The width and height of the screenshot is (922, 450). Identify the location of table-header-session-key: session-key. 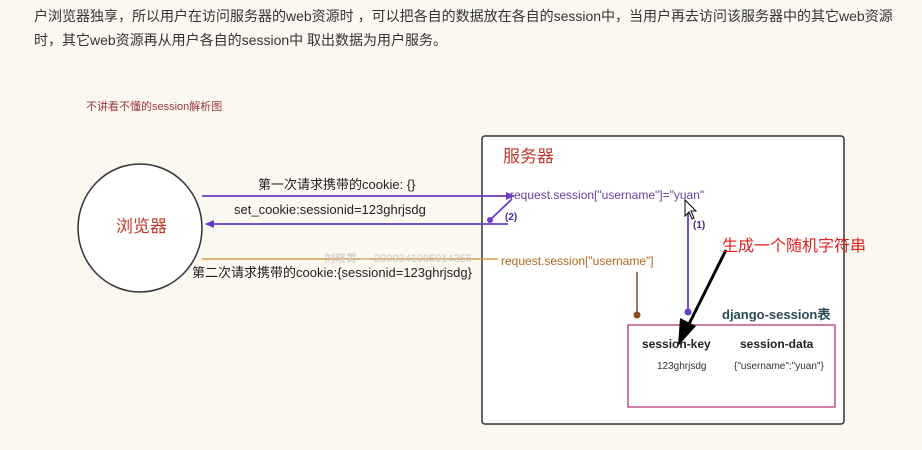
(676, 344).